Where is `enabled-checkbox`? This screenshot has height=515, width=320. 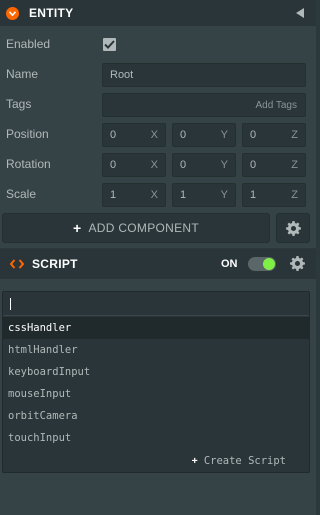 enabled-checkbox is located at coordinates (109, 44).